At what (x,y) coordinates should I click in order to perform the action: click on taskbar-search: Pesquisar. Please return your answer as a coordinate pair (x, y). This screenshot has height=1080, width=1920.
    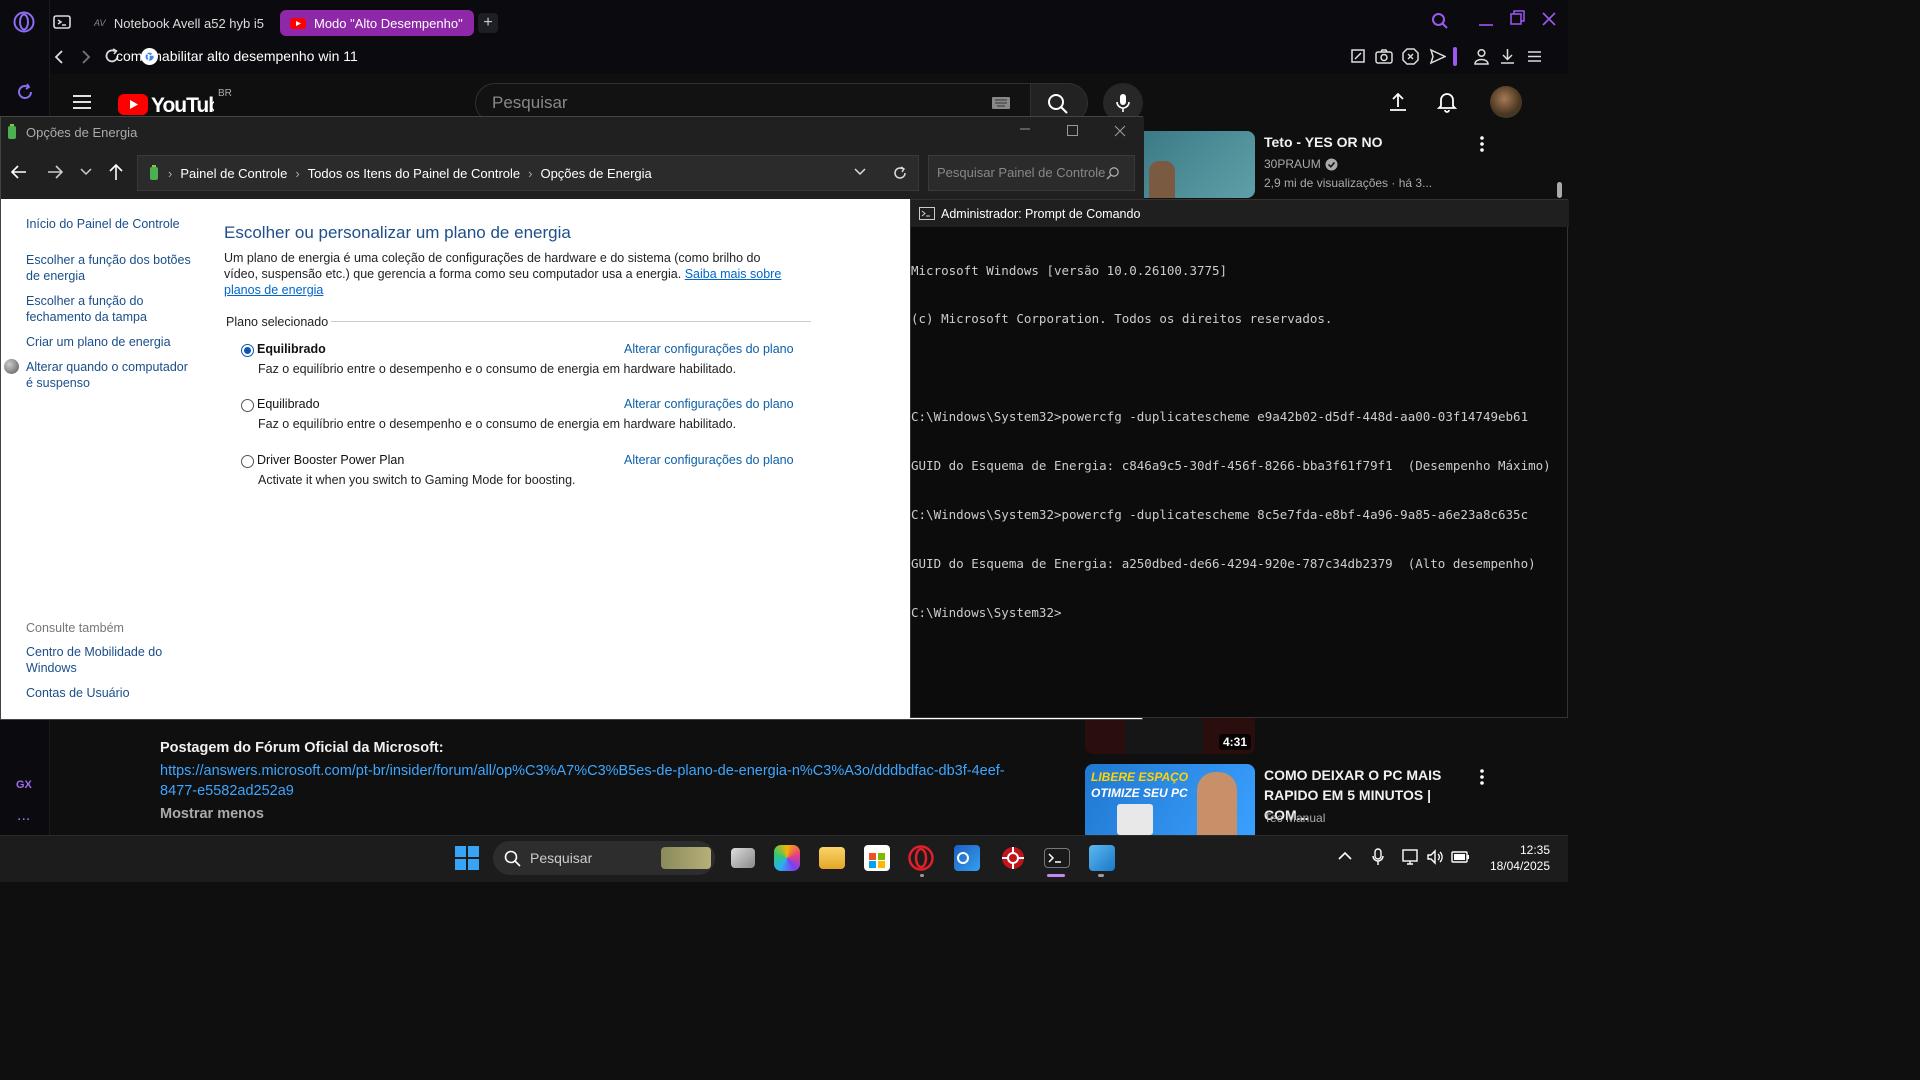
    Looking at the image, I should click on (604, 858).